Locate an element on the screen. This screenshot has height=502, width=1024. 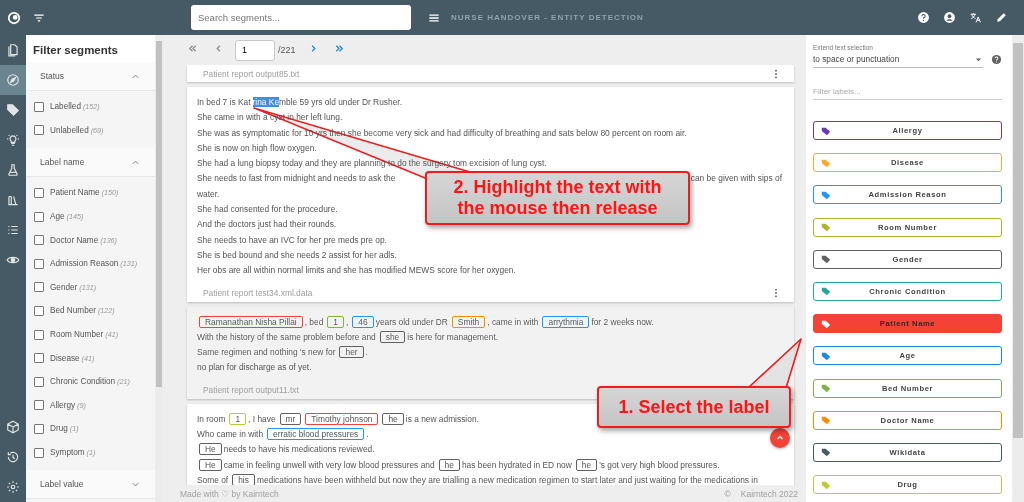
text-span: Some of is located at coordinates (213, 479).